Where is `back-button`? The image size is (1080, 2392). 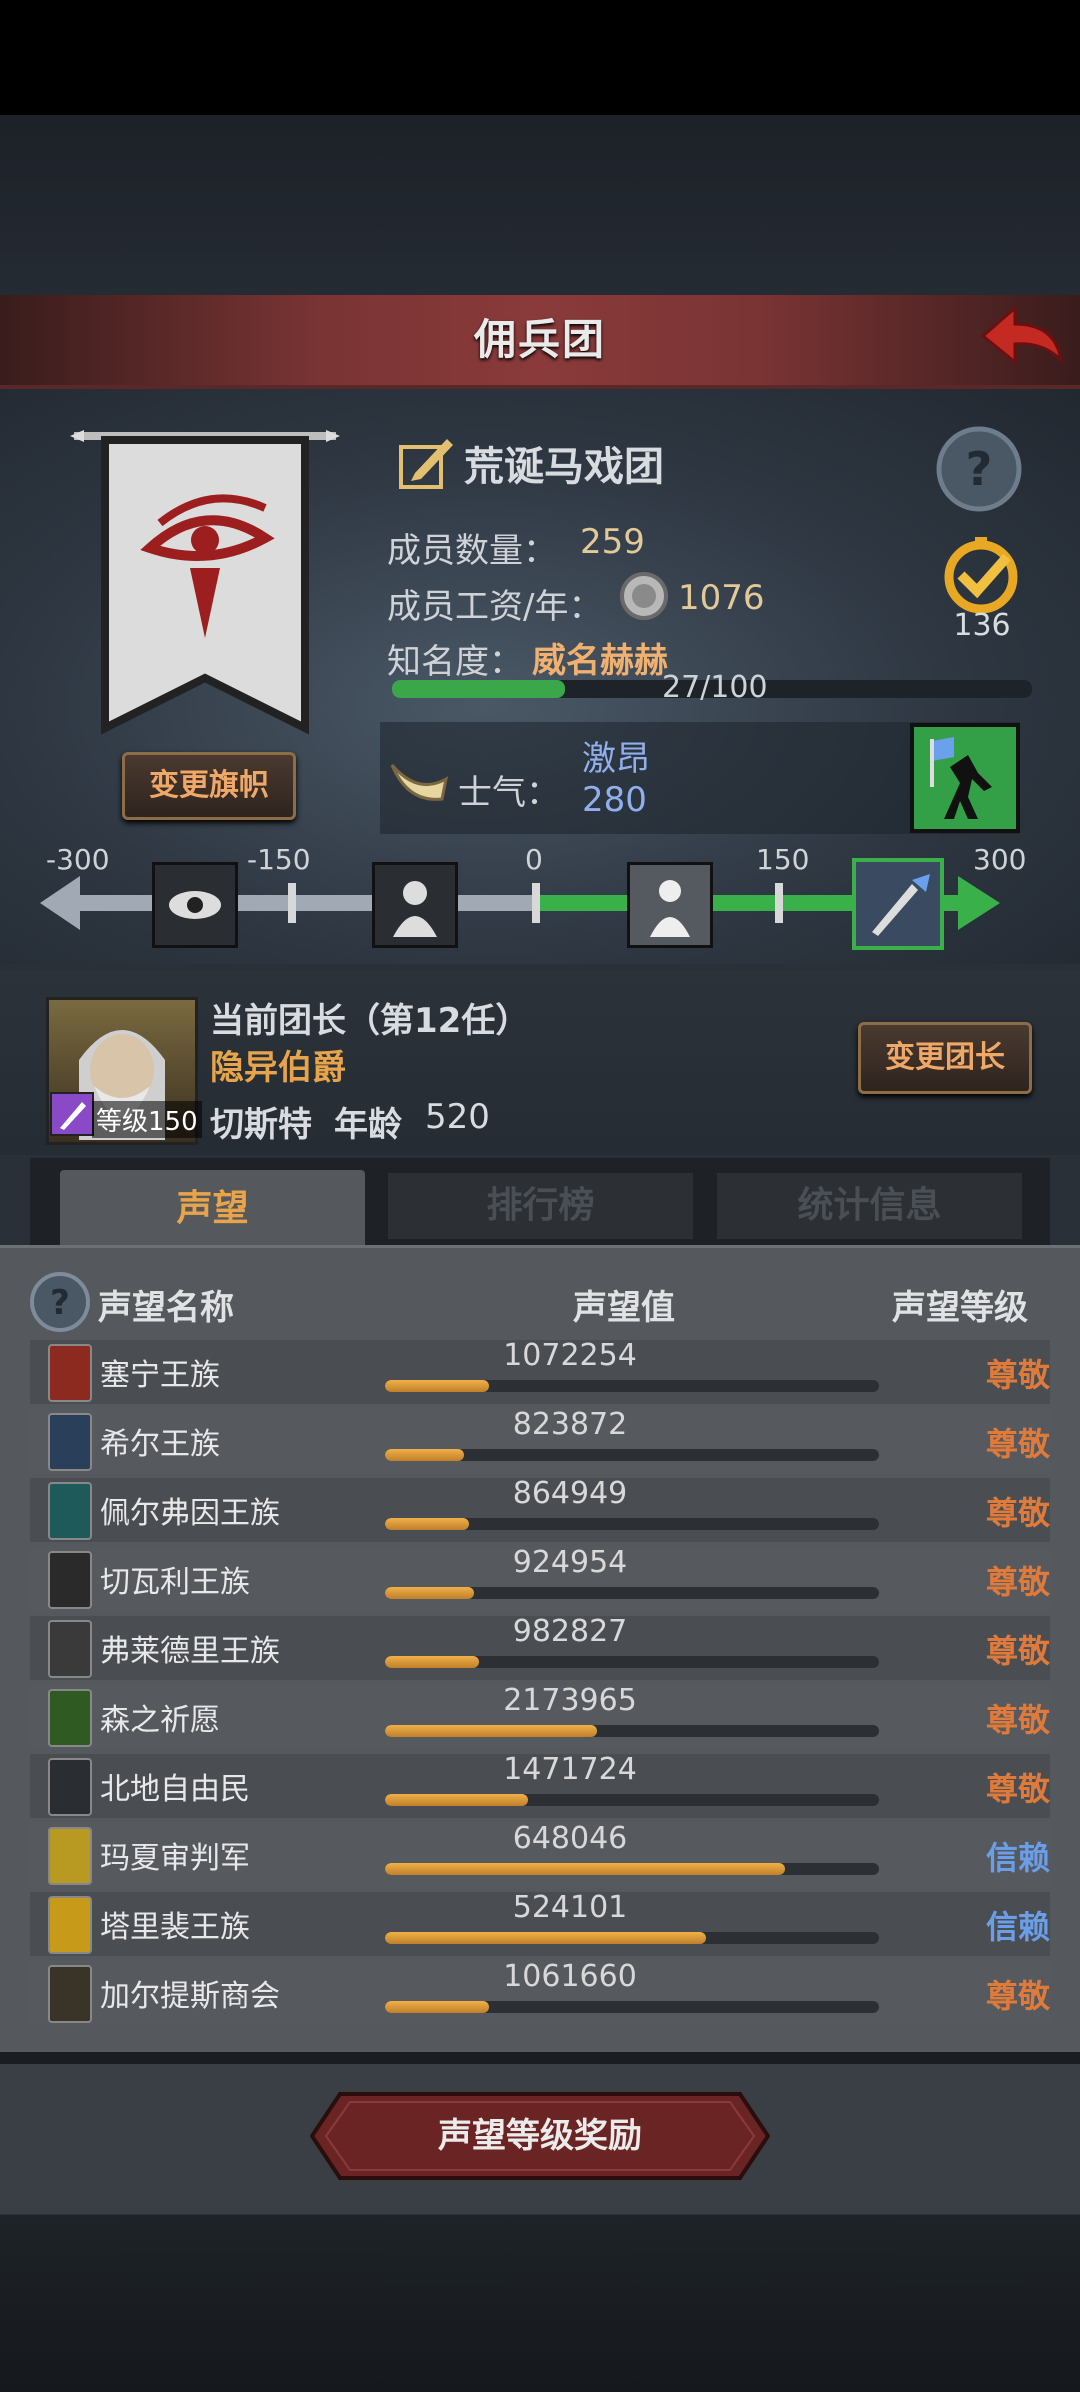
back-button is located at coordinates (1020, 337).